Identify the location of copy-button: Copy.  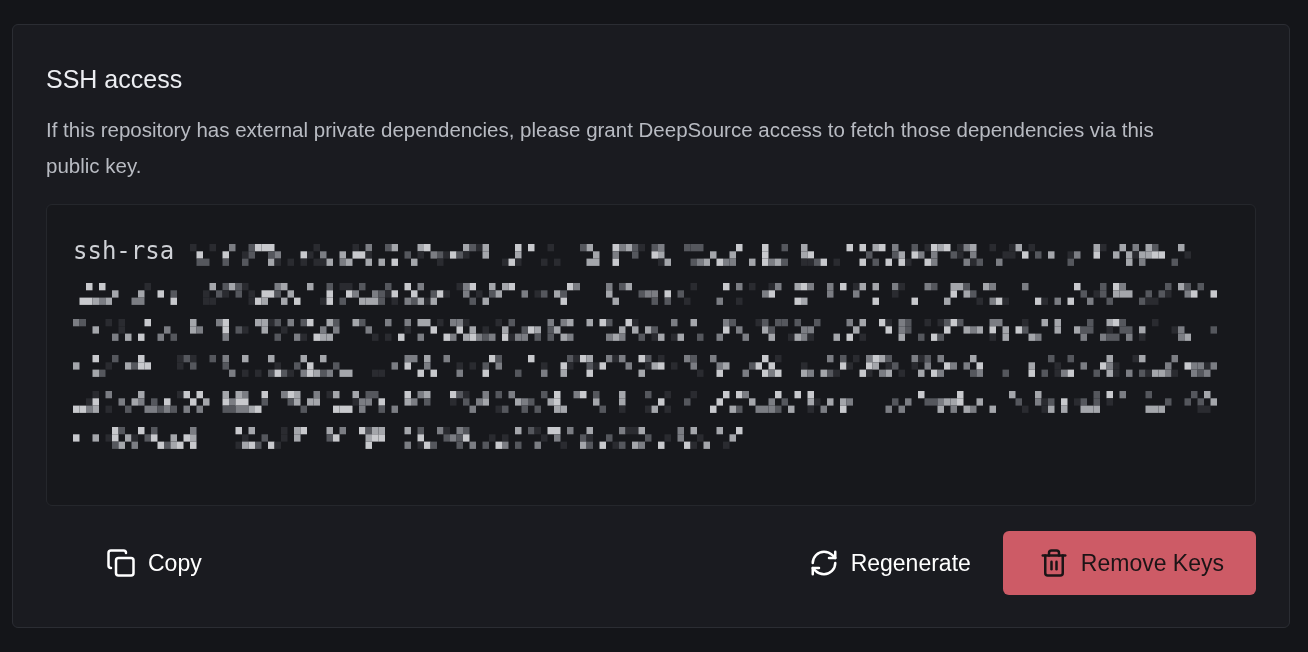
(140, 563).